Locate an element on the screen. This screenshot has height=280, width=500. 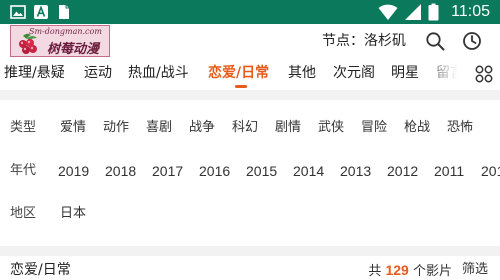
status-right-icons: 11:05 is located at coordinates (434, 12).